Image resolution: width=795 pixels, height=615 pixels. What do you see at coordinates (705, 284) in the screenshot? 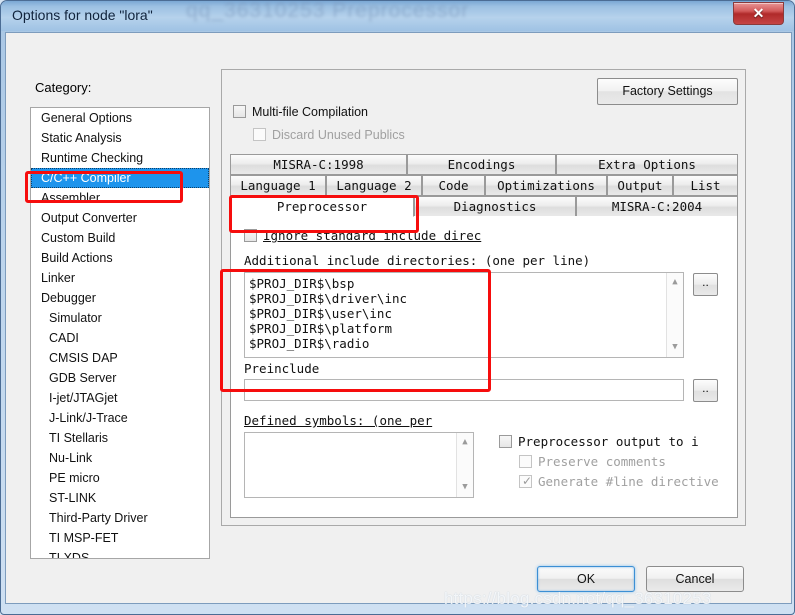
I see `additional-includes-browse-button: ..` at bounding box center [705, 284].